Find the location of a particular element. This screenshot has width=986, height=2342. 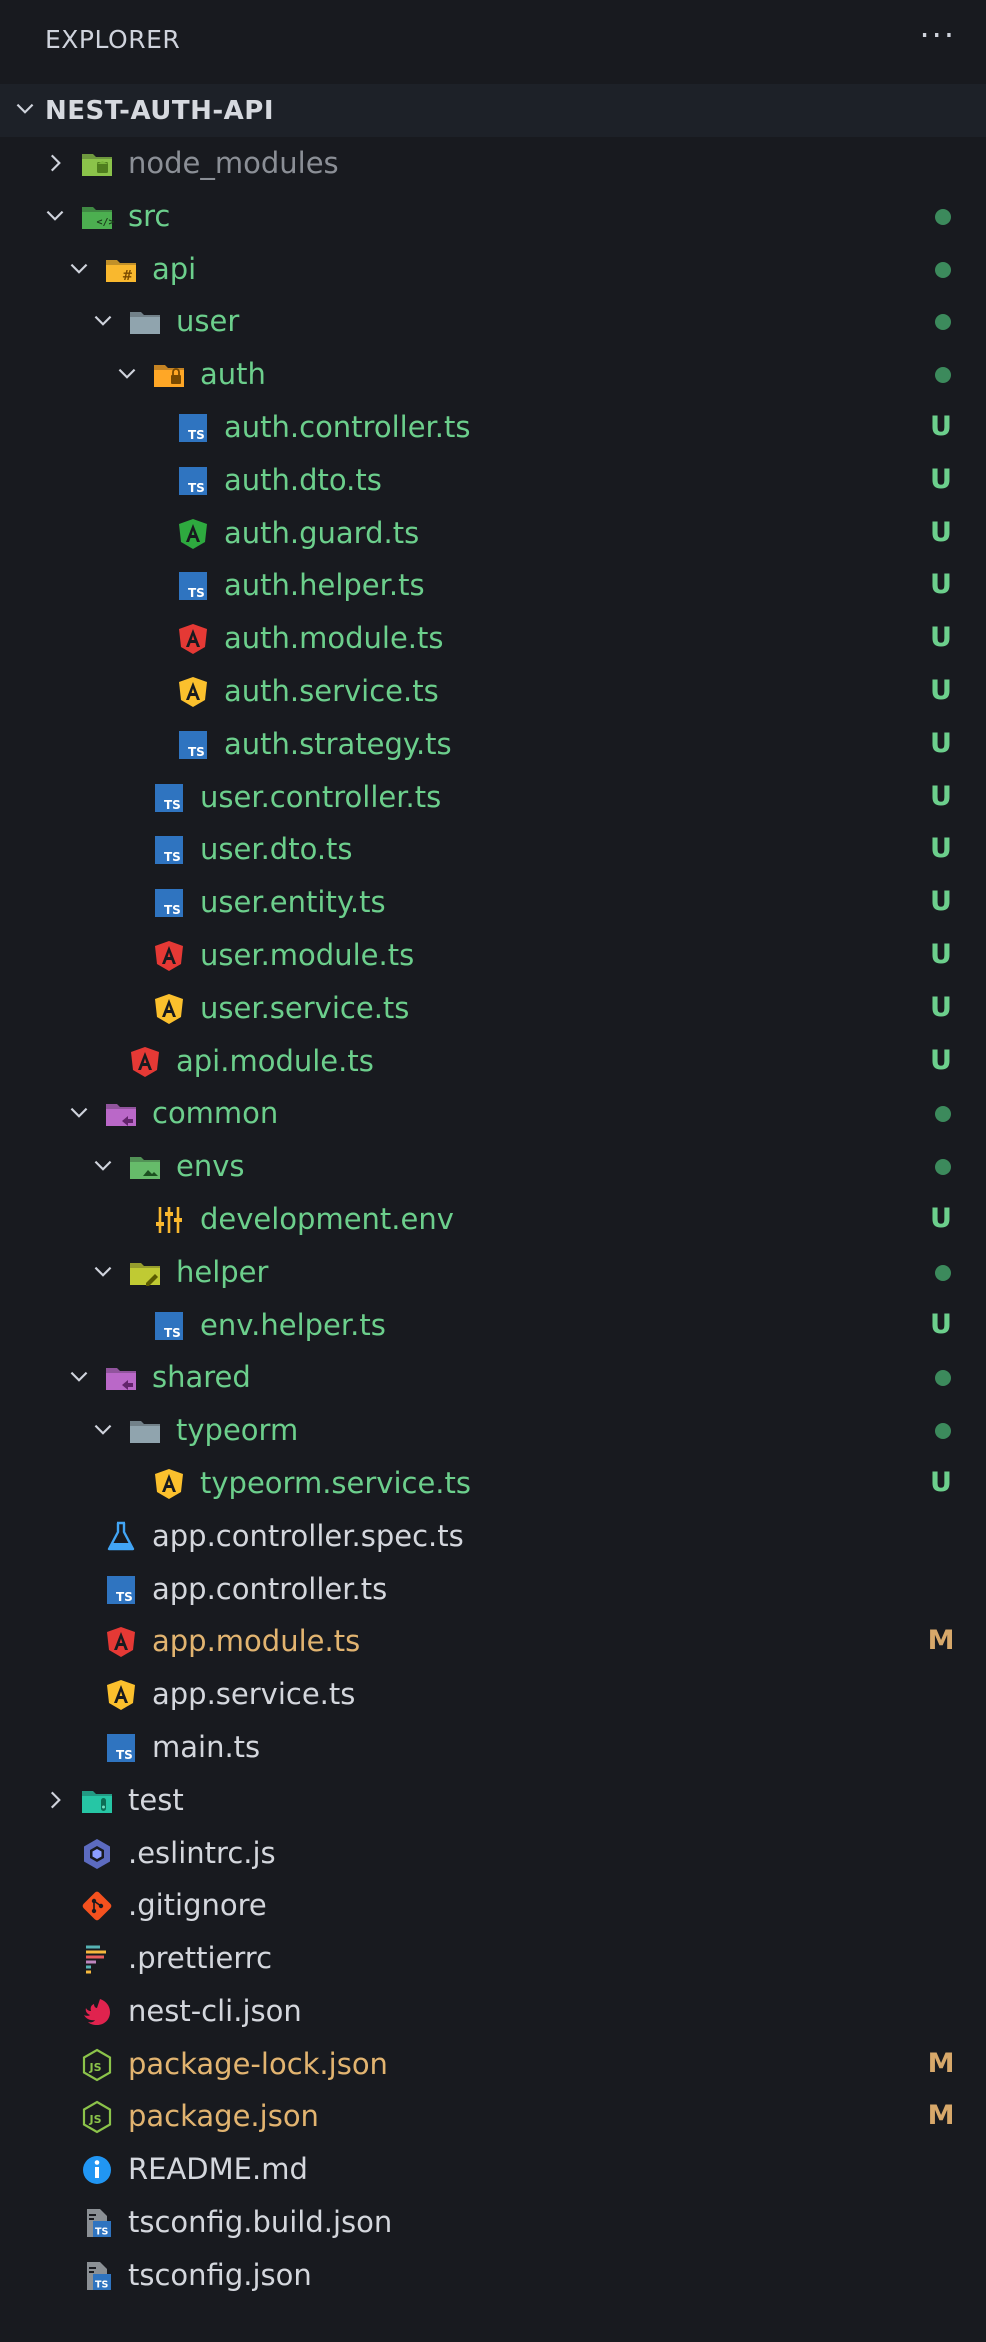

file-api-module-ts: api.module.ts U is located at coordinates (493, 1061).